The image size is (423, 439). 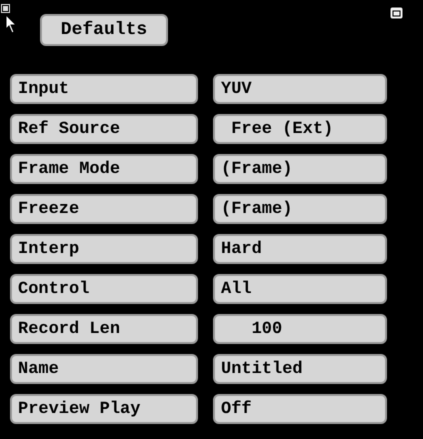 What do you see at coordinates (104, 329) in the screenshot?
I see `setting-label-button: Record Len` at bounding box center [104, 329].